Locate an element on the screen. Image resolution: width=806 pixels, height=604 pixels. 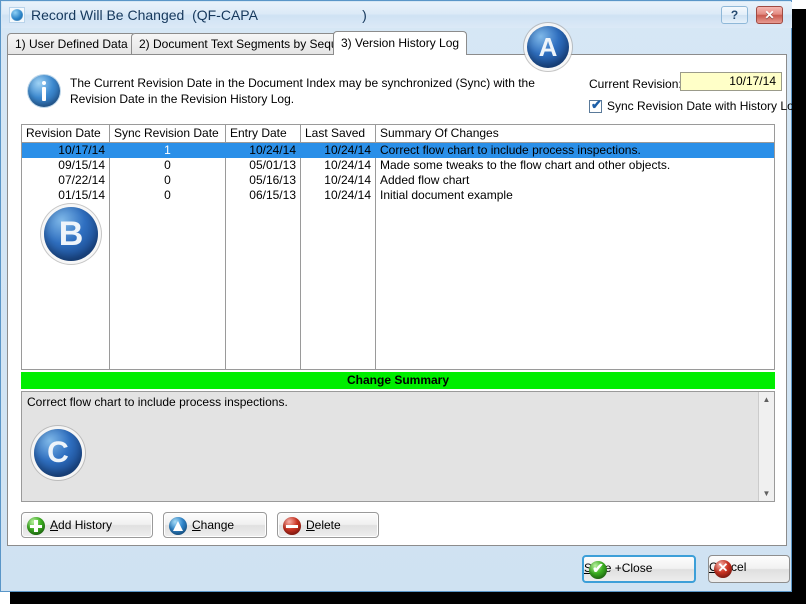
cell-entry-date: 05/16/13 is located at coordinates (272, 180).